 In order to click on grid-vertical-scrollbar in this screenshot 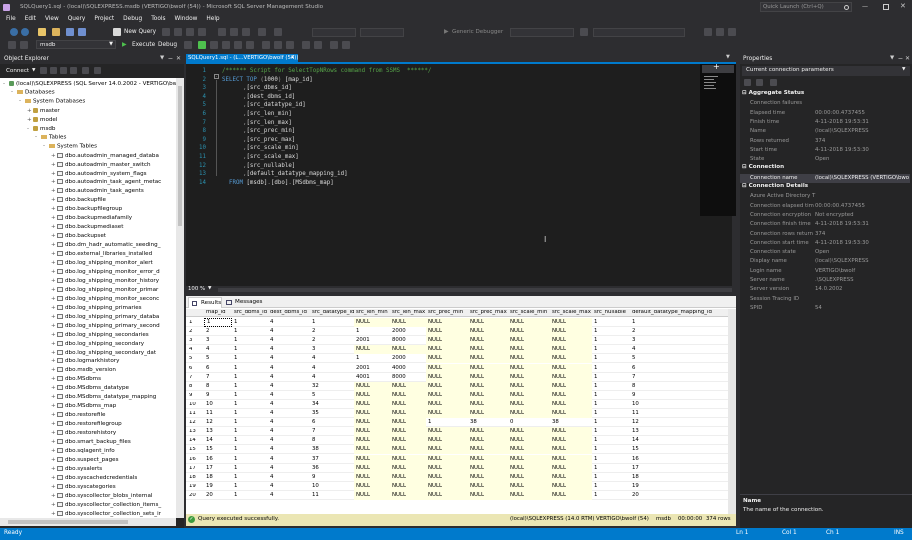, I will do `click(732, 411)`.